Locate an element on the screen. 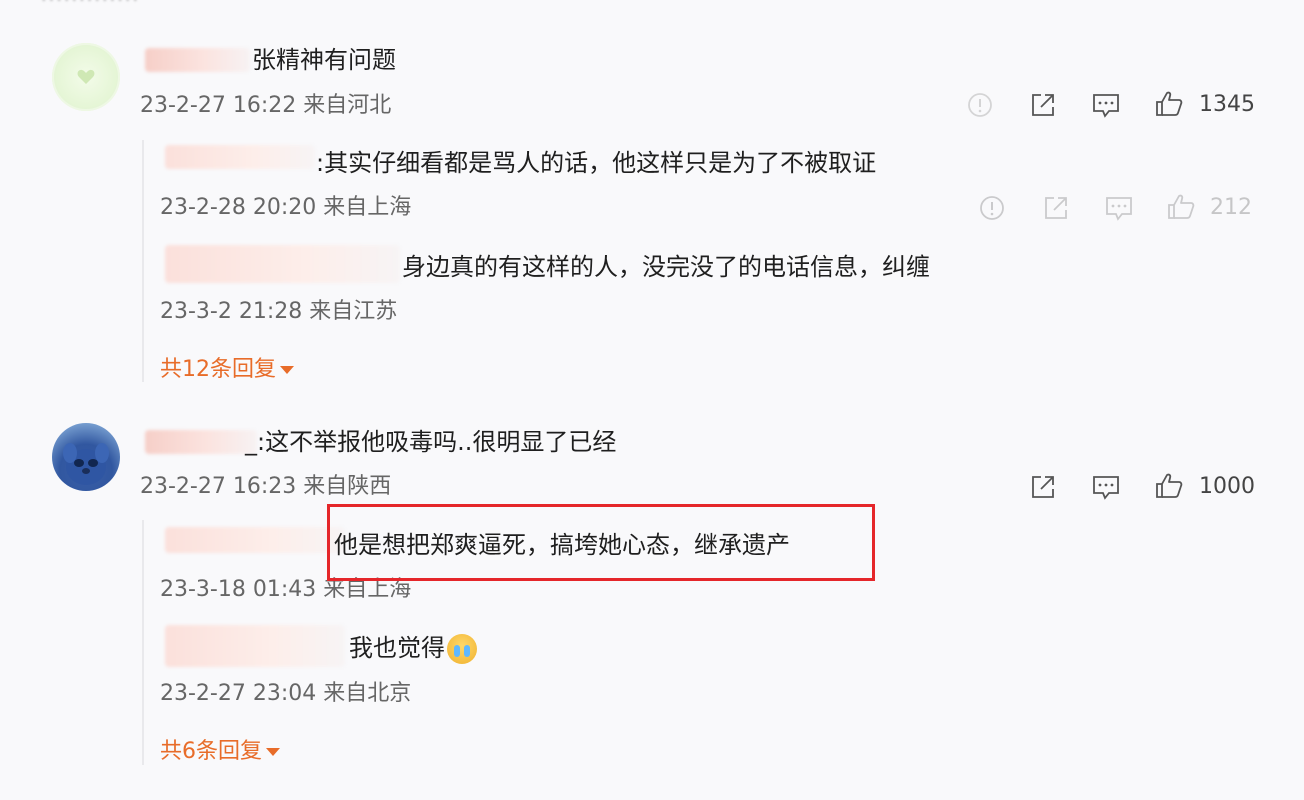 The image size is (1304, 800). like-count: 212 is located at coordinates (1231, 207).